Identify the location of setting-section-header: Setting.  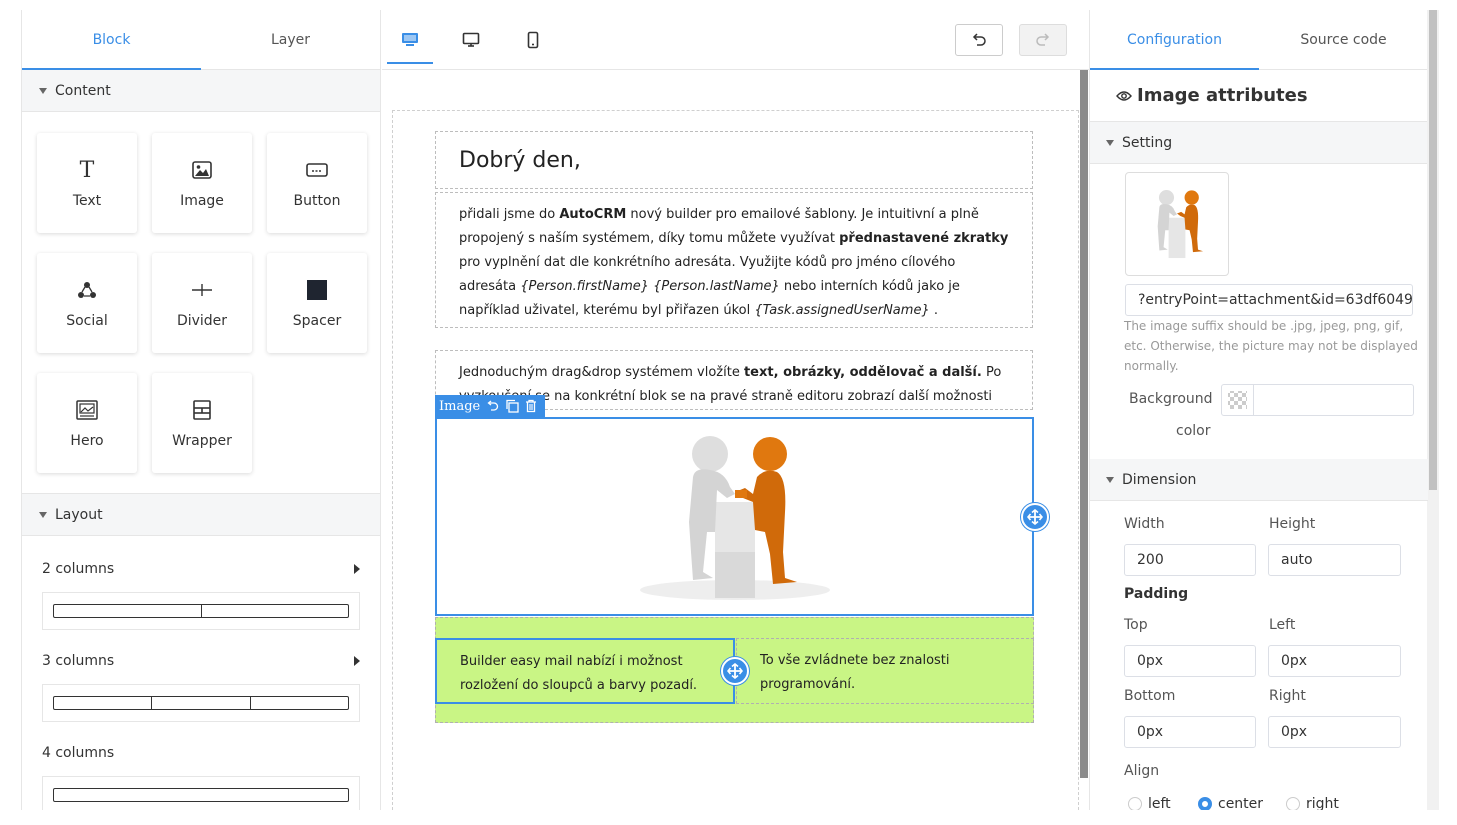
(1259, 143).